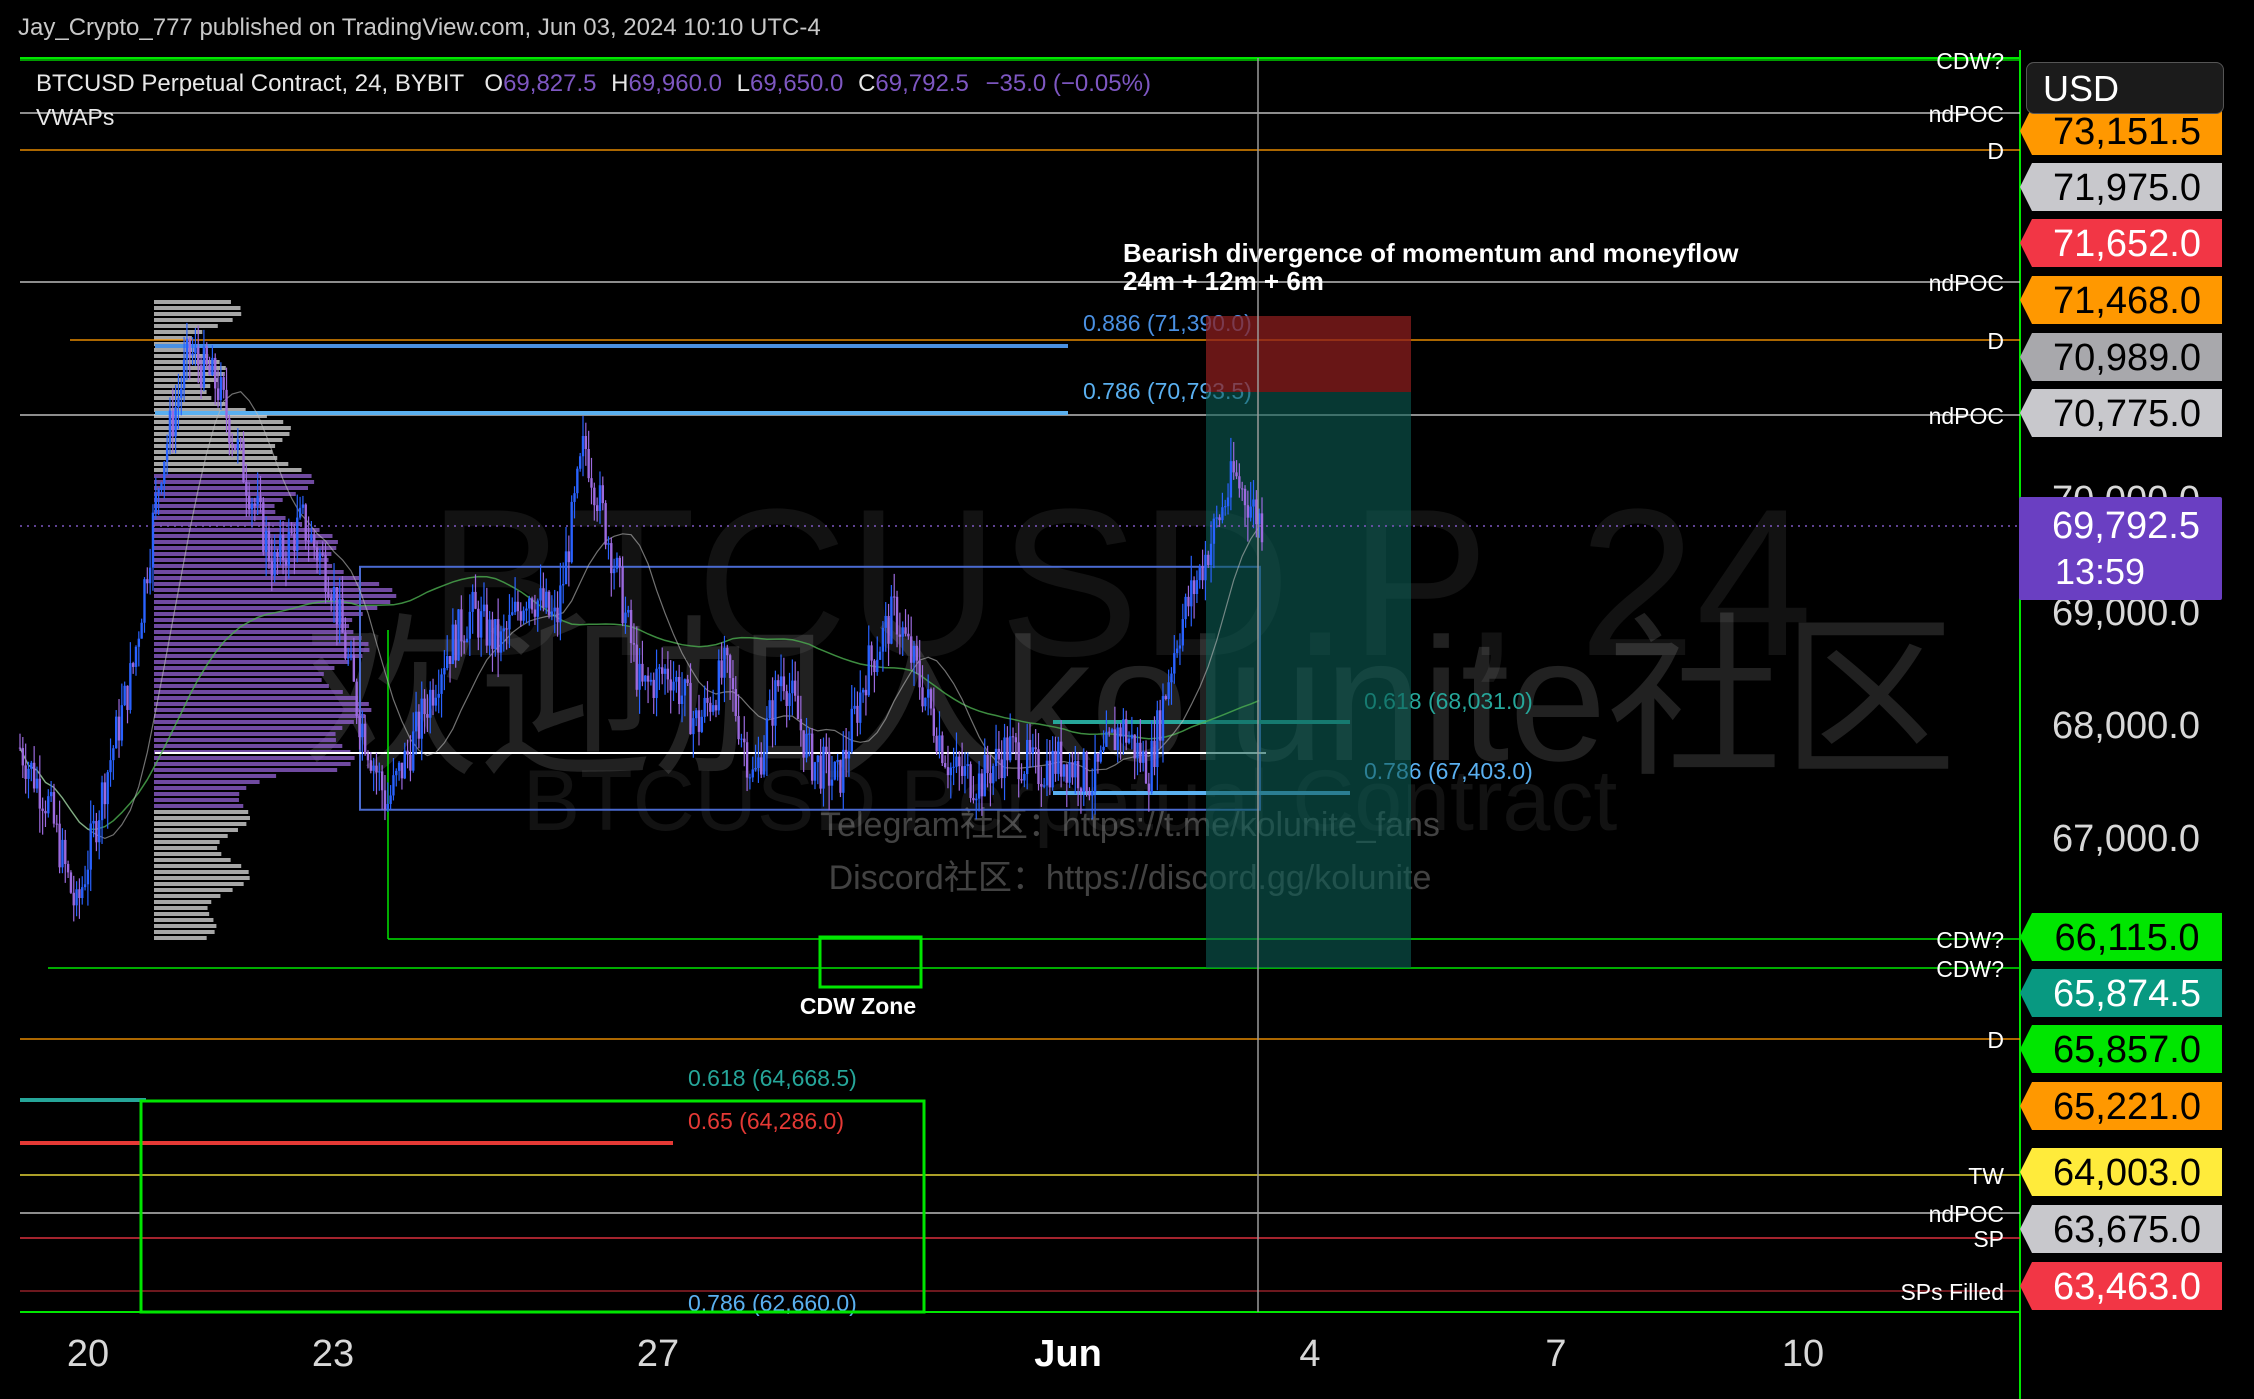  I want to click on cdw-zone-box, so click(870, 962).